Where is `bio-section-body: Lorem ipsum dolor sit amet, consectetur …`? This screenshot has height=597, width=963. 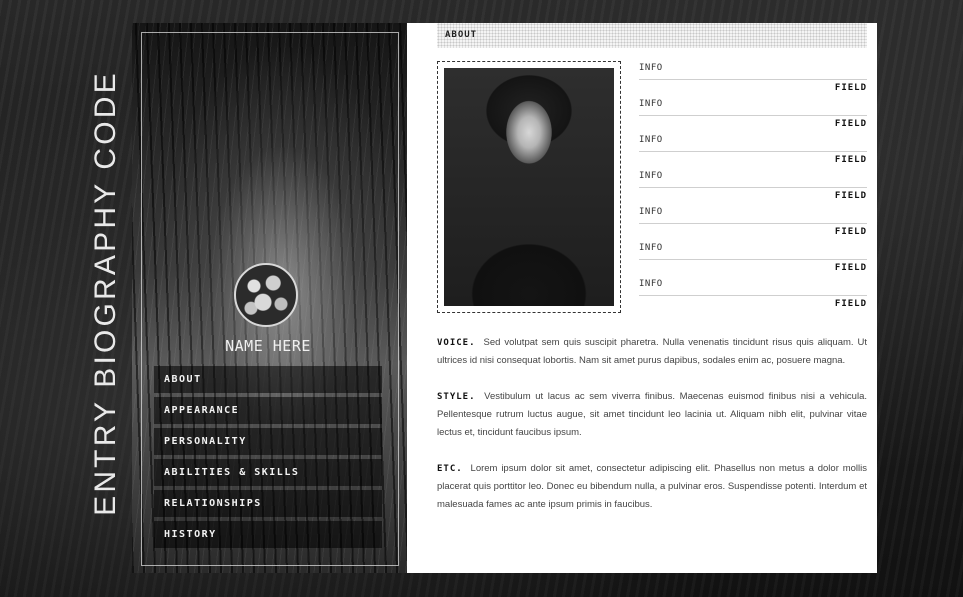 bio-section-body: Lorem ipsum dolor sit amet, consectetur … is located at coordinates (652, 486).